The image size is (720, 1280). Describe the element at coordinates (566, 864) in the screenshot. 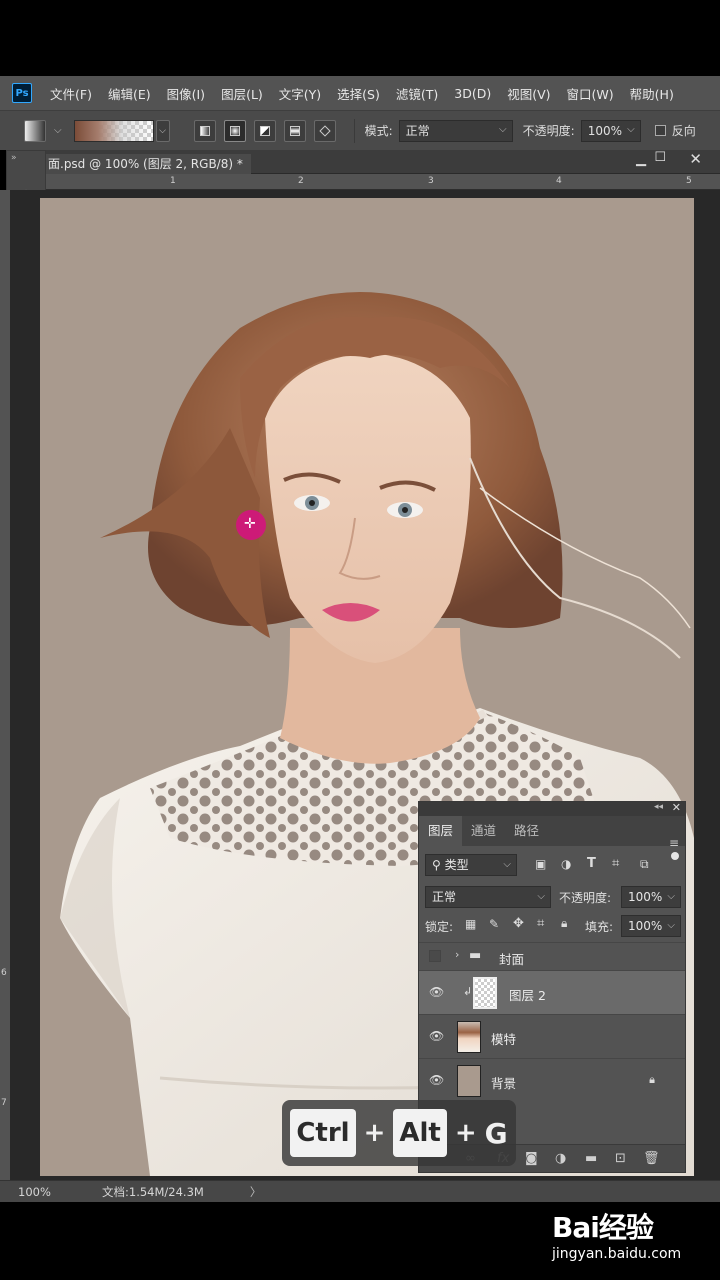

I see `adjustment-filter-icon: ◑` at that location.